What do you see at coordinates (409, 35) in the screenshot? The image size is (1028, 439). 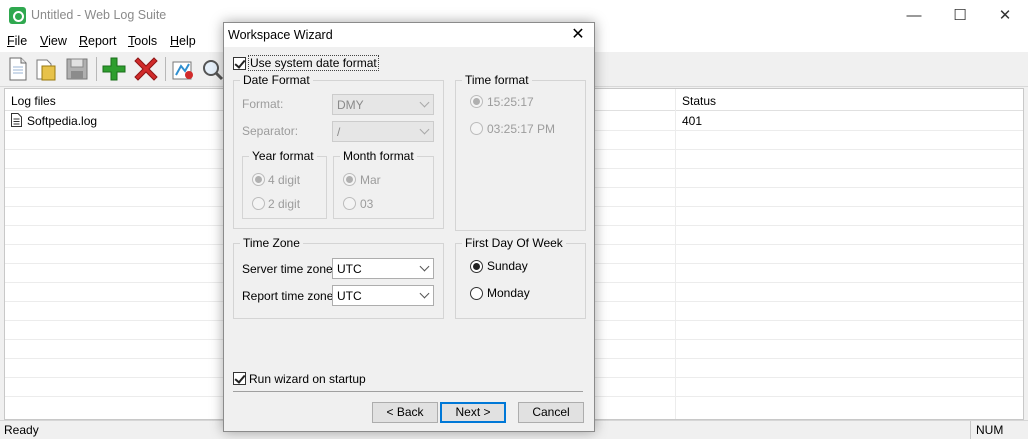 I see `dialog-titlebar: Workspace Wizard ✕` at bounding box center [409, 35].